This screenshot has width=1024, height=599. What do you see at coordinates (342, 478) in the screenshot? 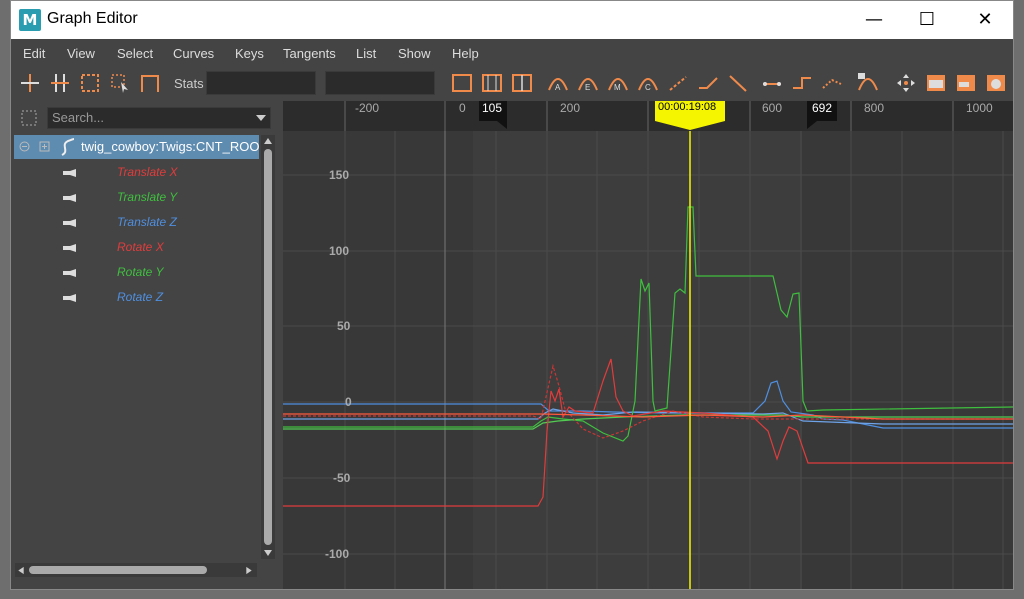
I see `y-axis-label: -50` at bounding box center [342, 478].